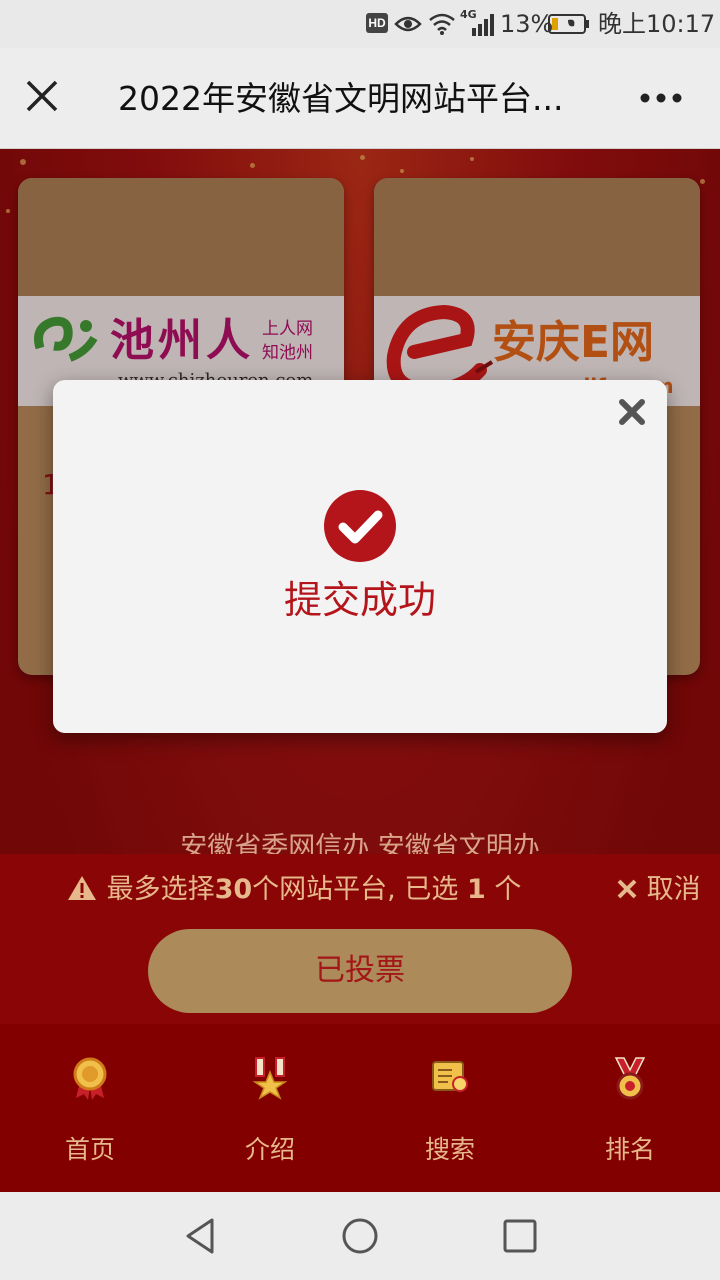 The image size is (720, 1280). I want to click on close-x-icon, so click(627, 889).